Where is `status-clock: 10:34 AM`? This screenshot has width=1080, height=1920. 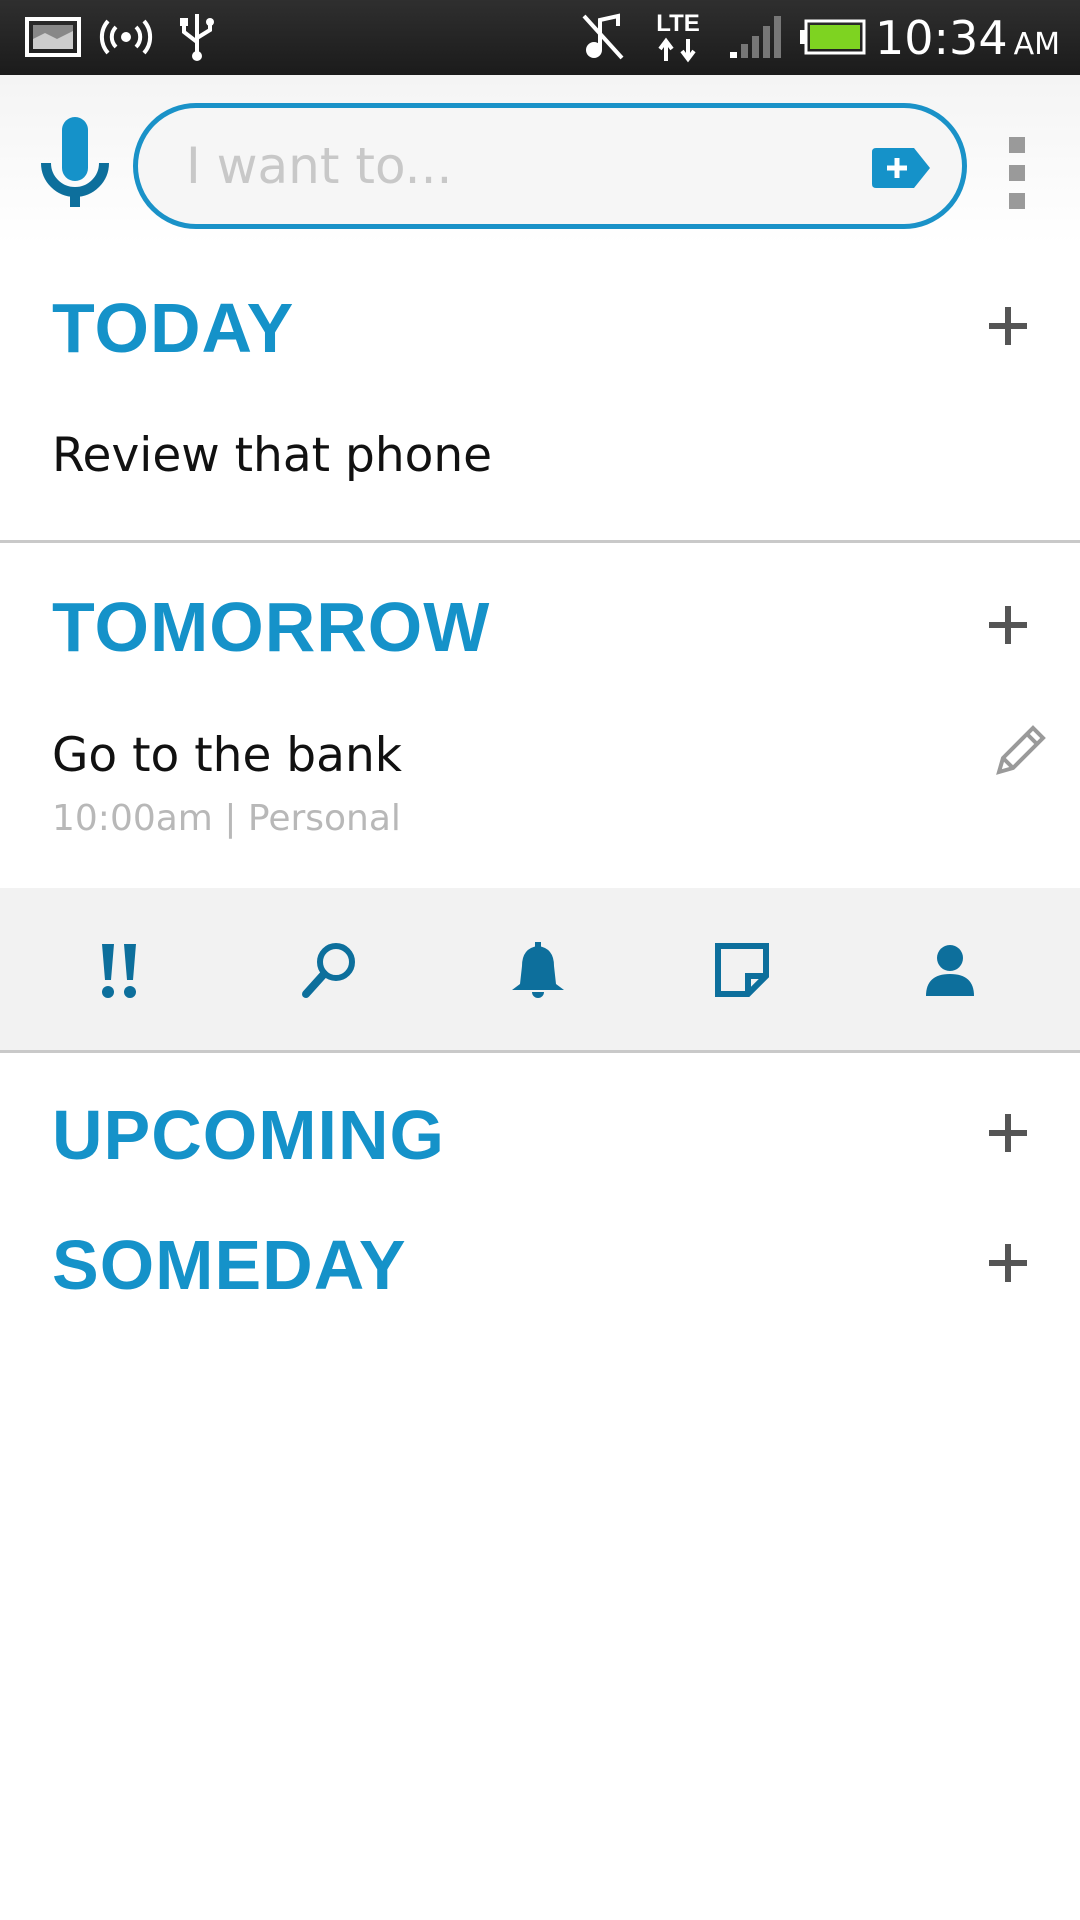 status-clock: 10:34 AM is located at coordinates (967, 38).